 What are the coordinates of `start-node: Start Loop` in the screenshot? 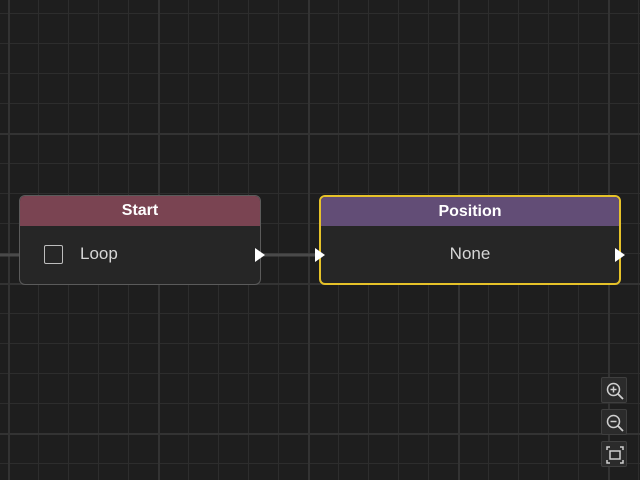 It's located at (140, 240).